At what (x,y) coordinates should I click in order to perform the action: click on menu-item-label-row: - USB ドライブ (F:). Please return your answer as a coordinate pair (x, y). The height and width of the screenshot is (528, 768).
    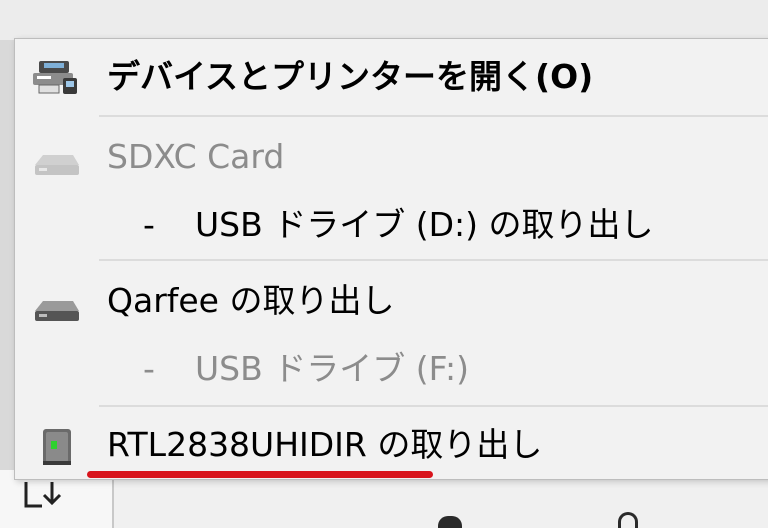
    Looking at the image, I should click on (306, 369).